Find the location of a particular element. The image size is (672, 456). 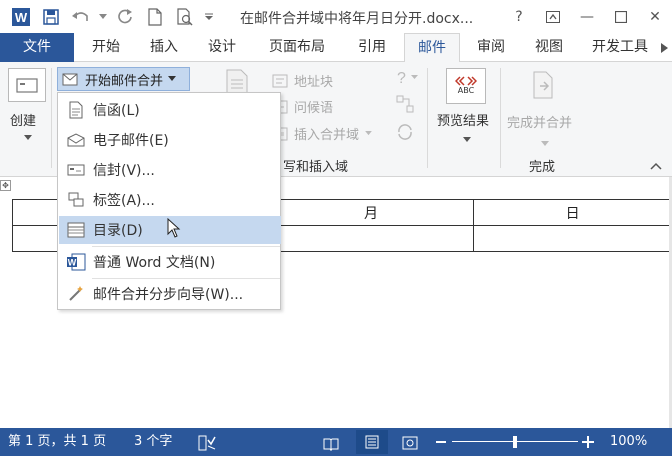

help-button: ? is located at coordinates (519, 16).